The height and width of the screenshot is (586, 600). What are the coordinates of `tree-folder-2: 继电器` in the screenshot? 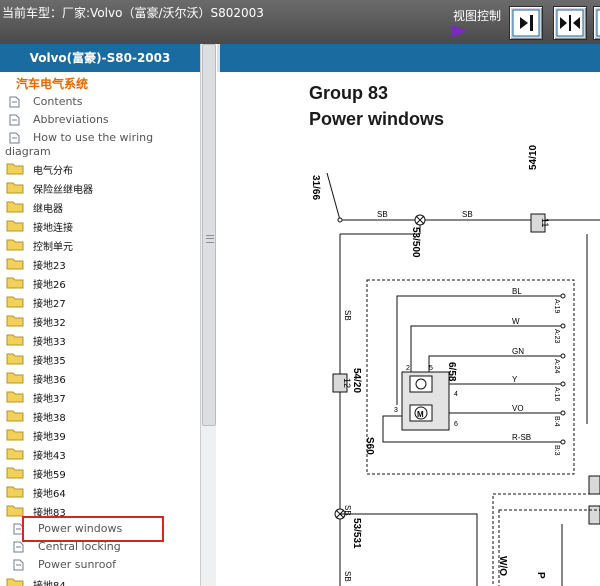 It's located at (100, 206).